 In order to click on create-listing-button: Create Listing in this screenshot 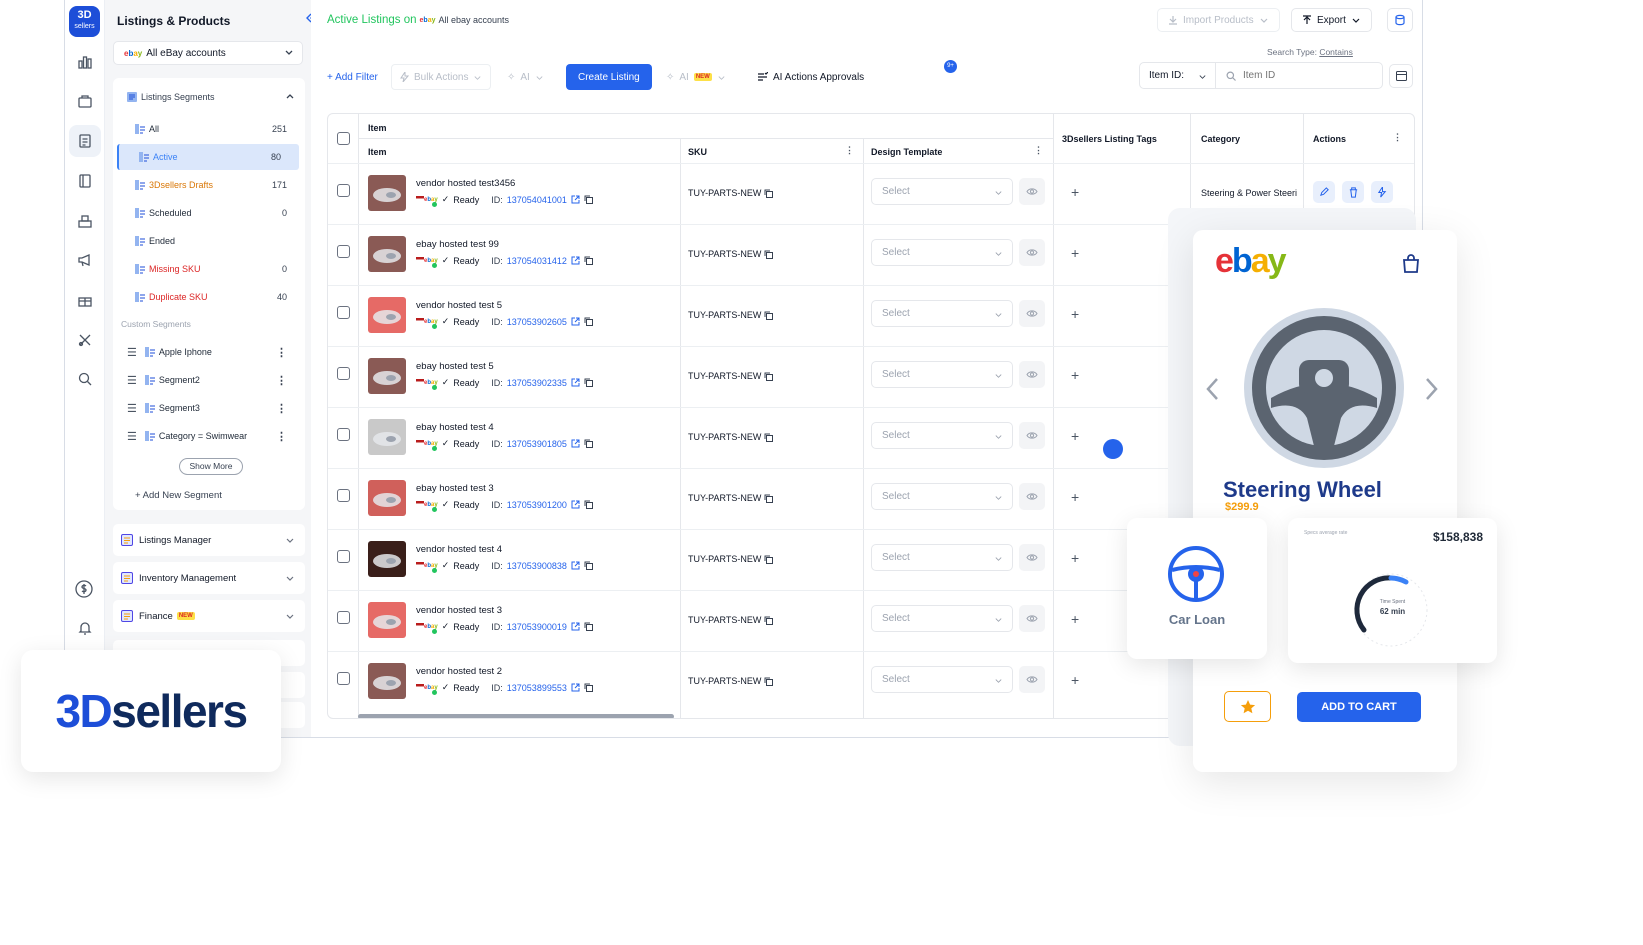, I will do `click(609, 77)`.